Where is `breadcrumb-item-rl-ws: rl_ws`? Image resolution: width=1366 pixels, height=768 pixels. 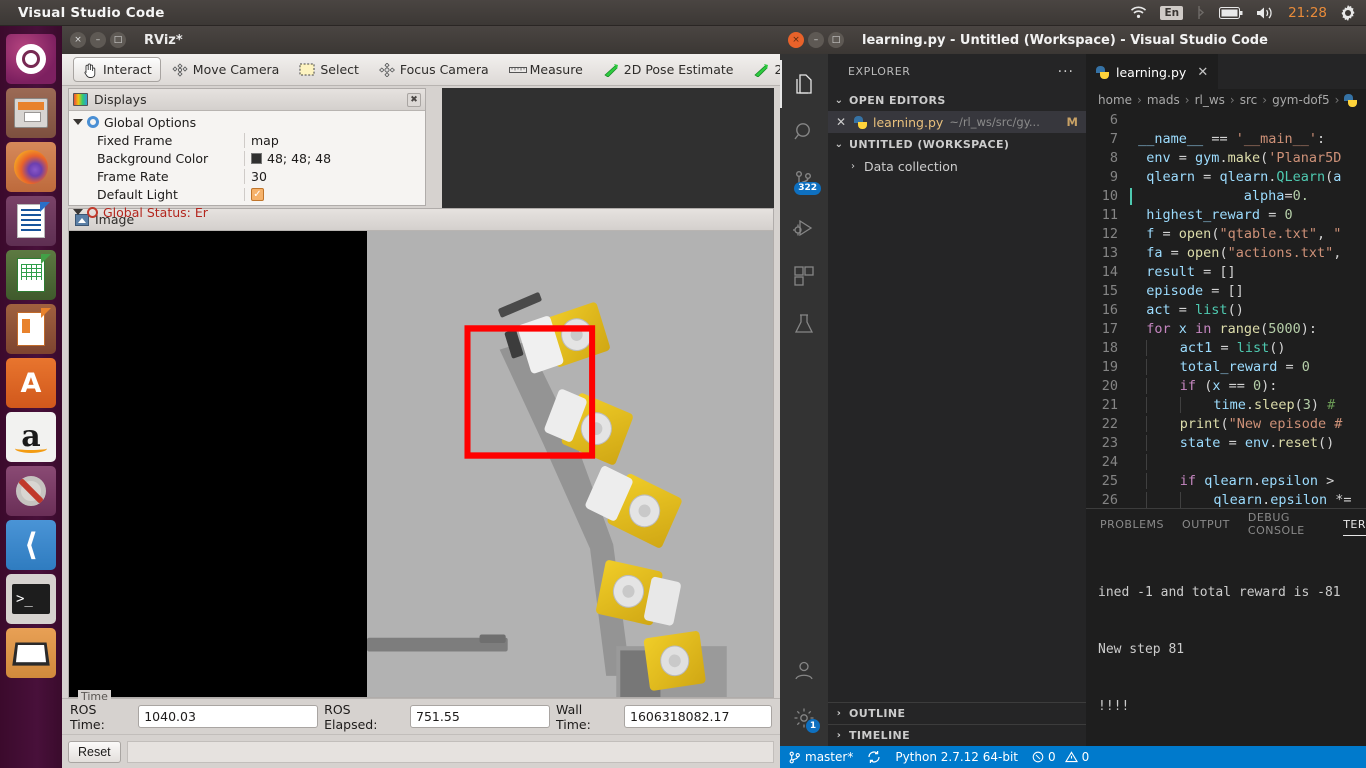 breadcrumb-item-rl-ws: rl_ws is located at coordinates (1210, 100).